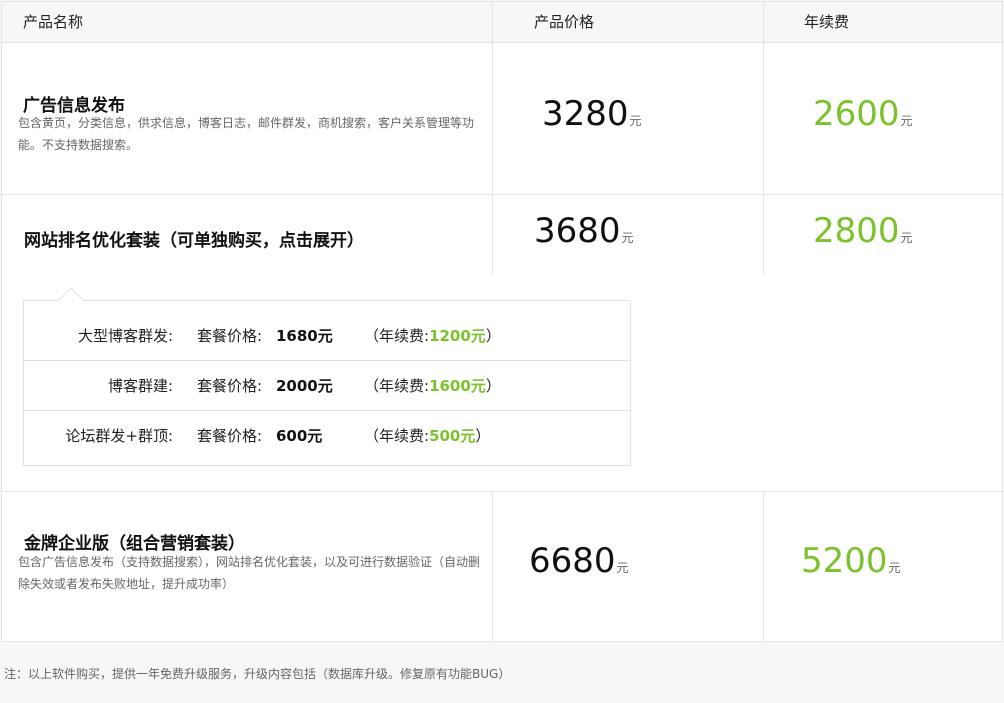 The width and height of the screenshot is (1004, 703). What do you see at coordinates (125, 336) in the screenshot?
I see `package-name: 大型博客群发:` at bounding box center [125, 336].